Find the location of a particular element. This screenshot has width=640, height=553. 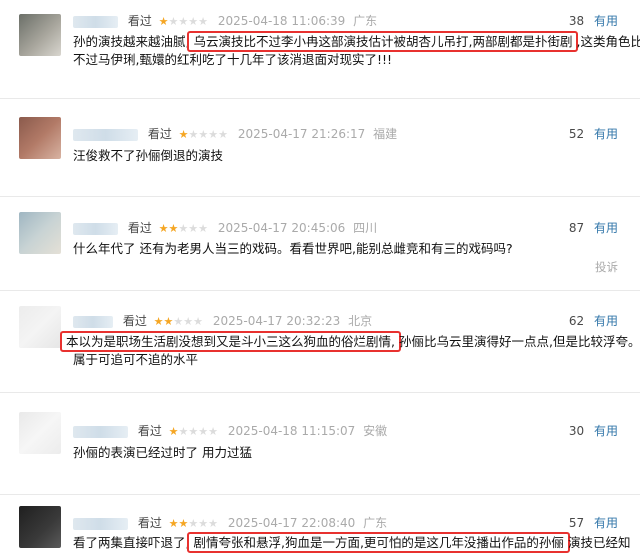

comment-meta: 看过 ★★★★★ 2025-04-17 21:26:17 福建 is located at coordinates (235, 133).